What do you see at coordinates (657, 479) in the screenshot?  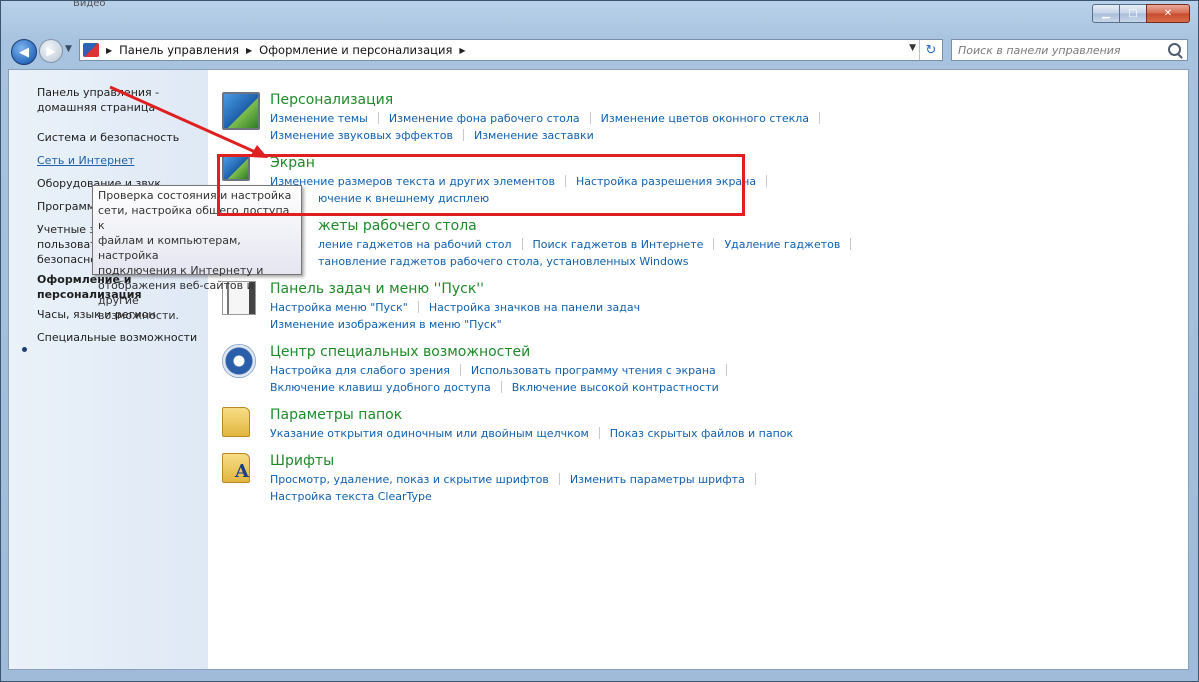 I see `link-font-settings: Изменить параметры шрифта` at bounding box center [657, 479].